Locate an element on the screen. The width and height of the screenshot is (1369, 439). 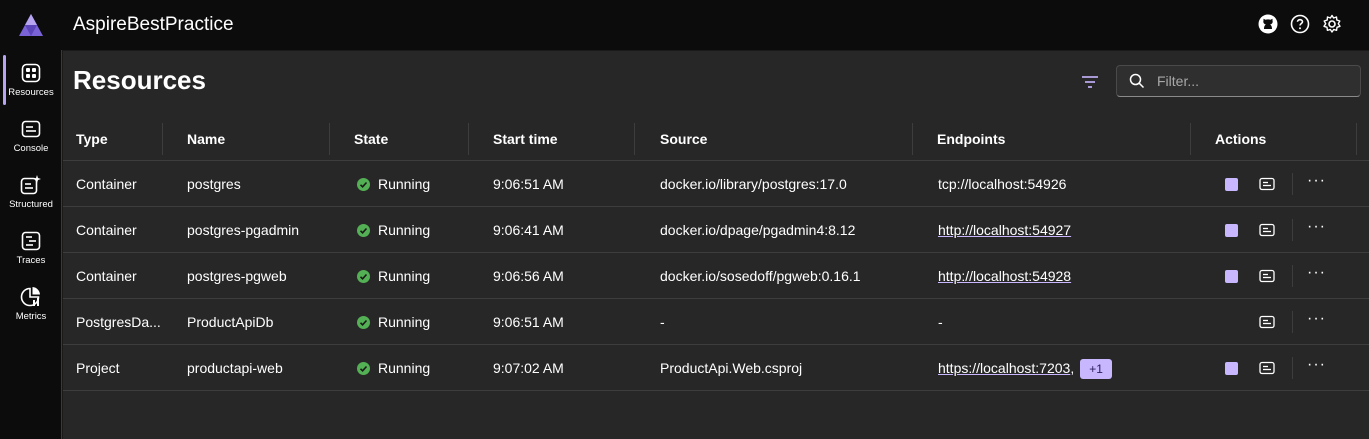
nav-label-structured: Structured is located at coordinates (31, 204).